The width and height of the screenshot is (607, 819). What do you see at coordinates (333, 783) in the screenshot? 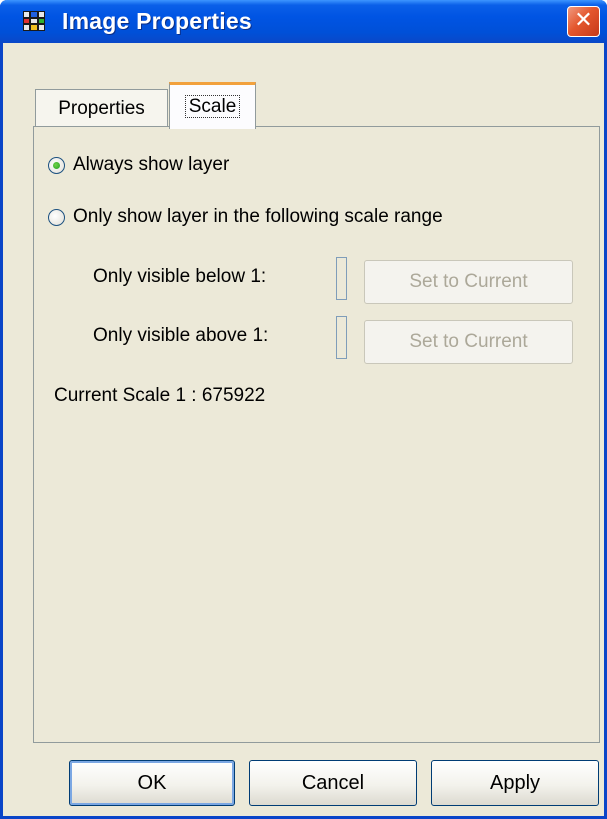
I see `cancel-button: Cancel` at bounding box center [333, 783].